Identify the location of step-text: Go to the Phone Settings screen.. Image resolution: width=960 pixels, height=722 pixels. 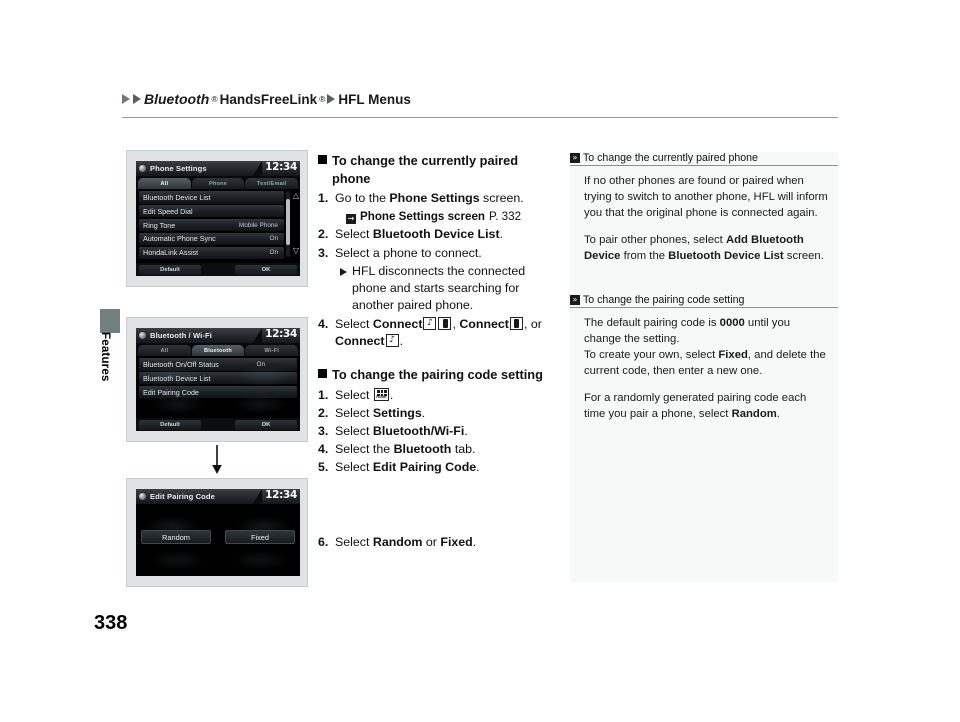
(445, 198).